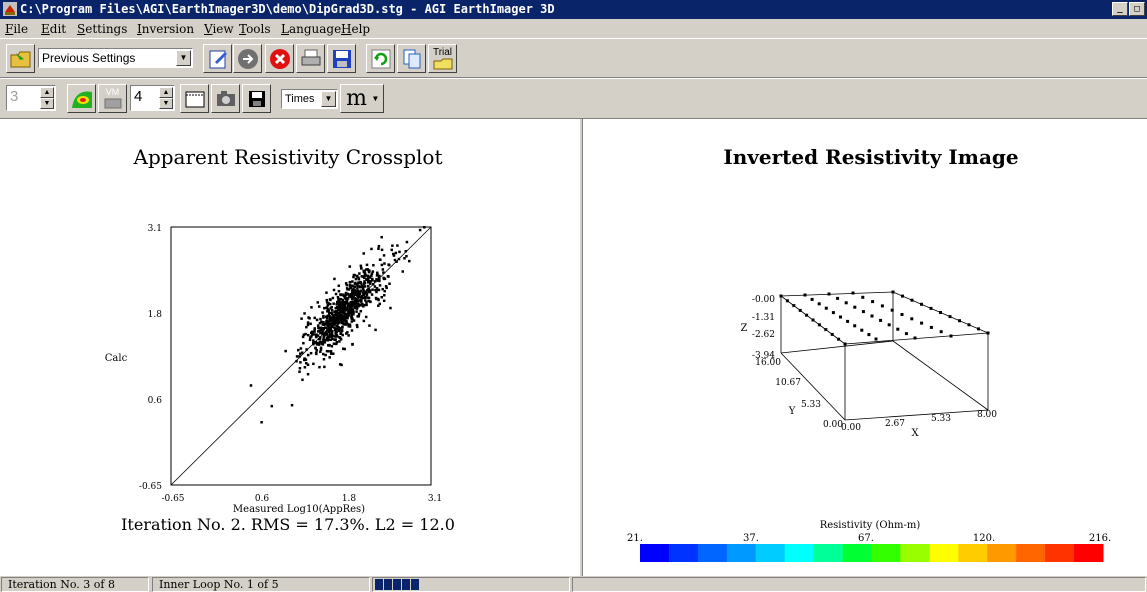 The width and height of the screenshot is (1147, 592). I want to click on print-button, so click(310, 58).